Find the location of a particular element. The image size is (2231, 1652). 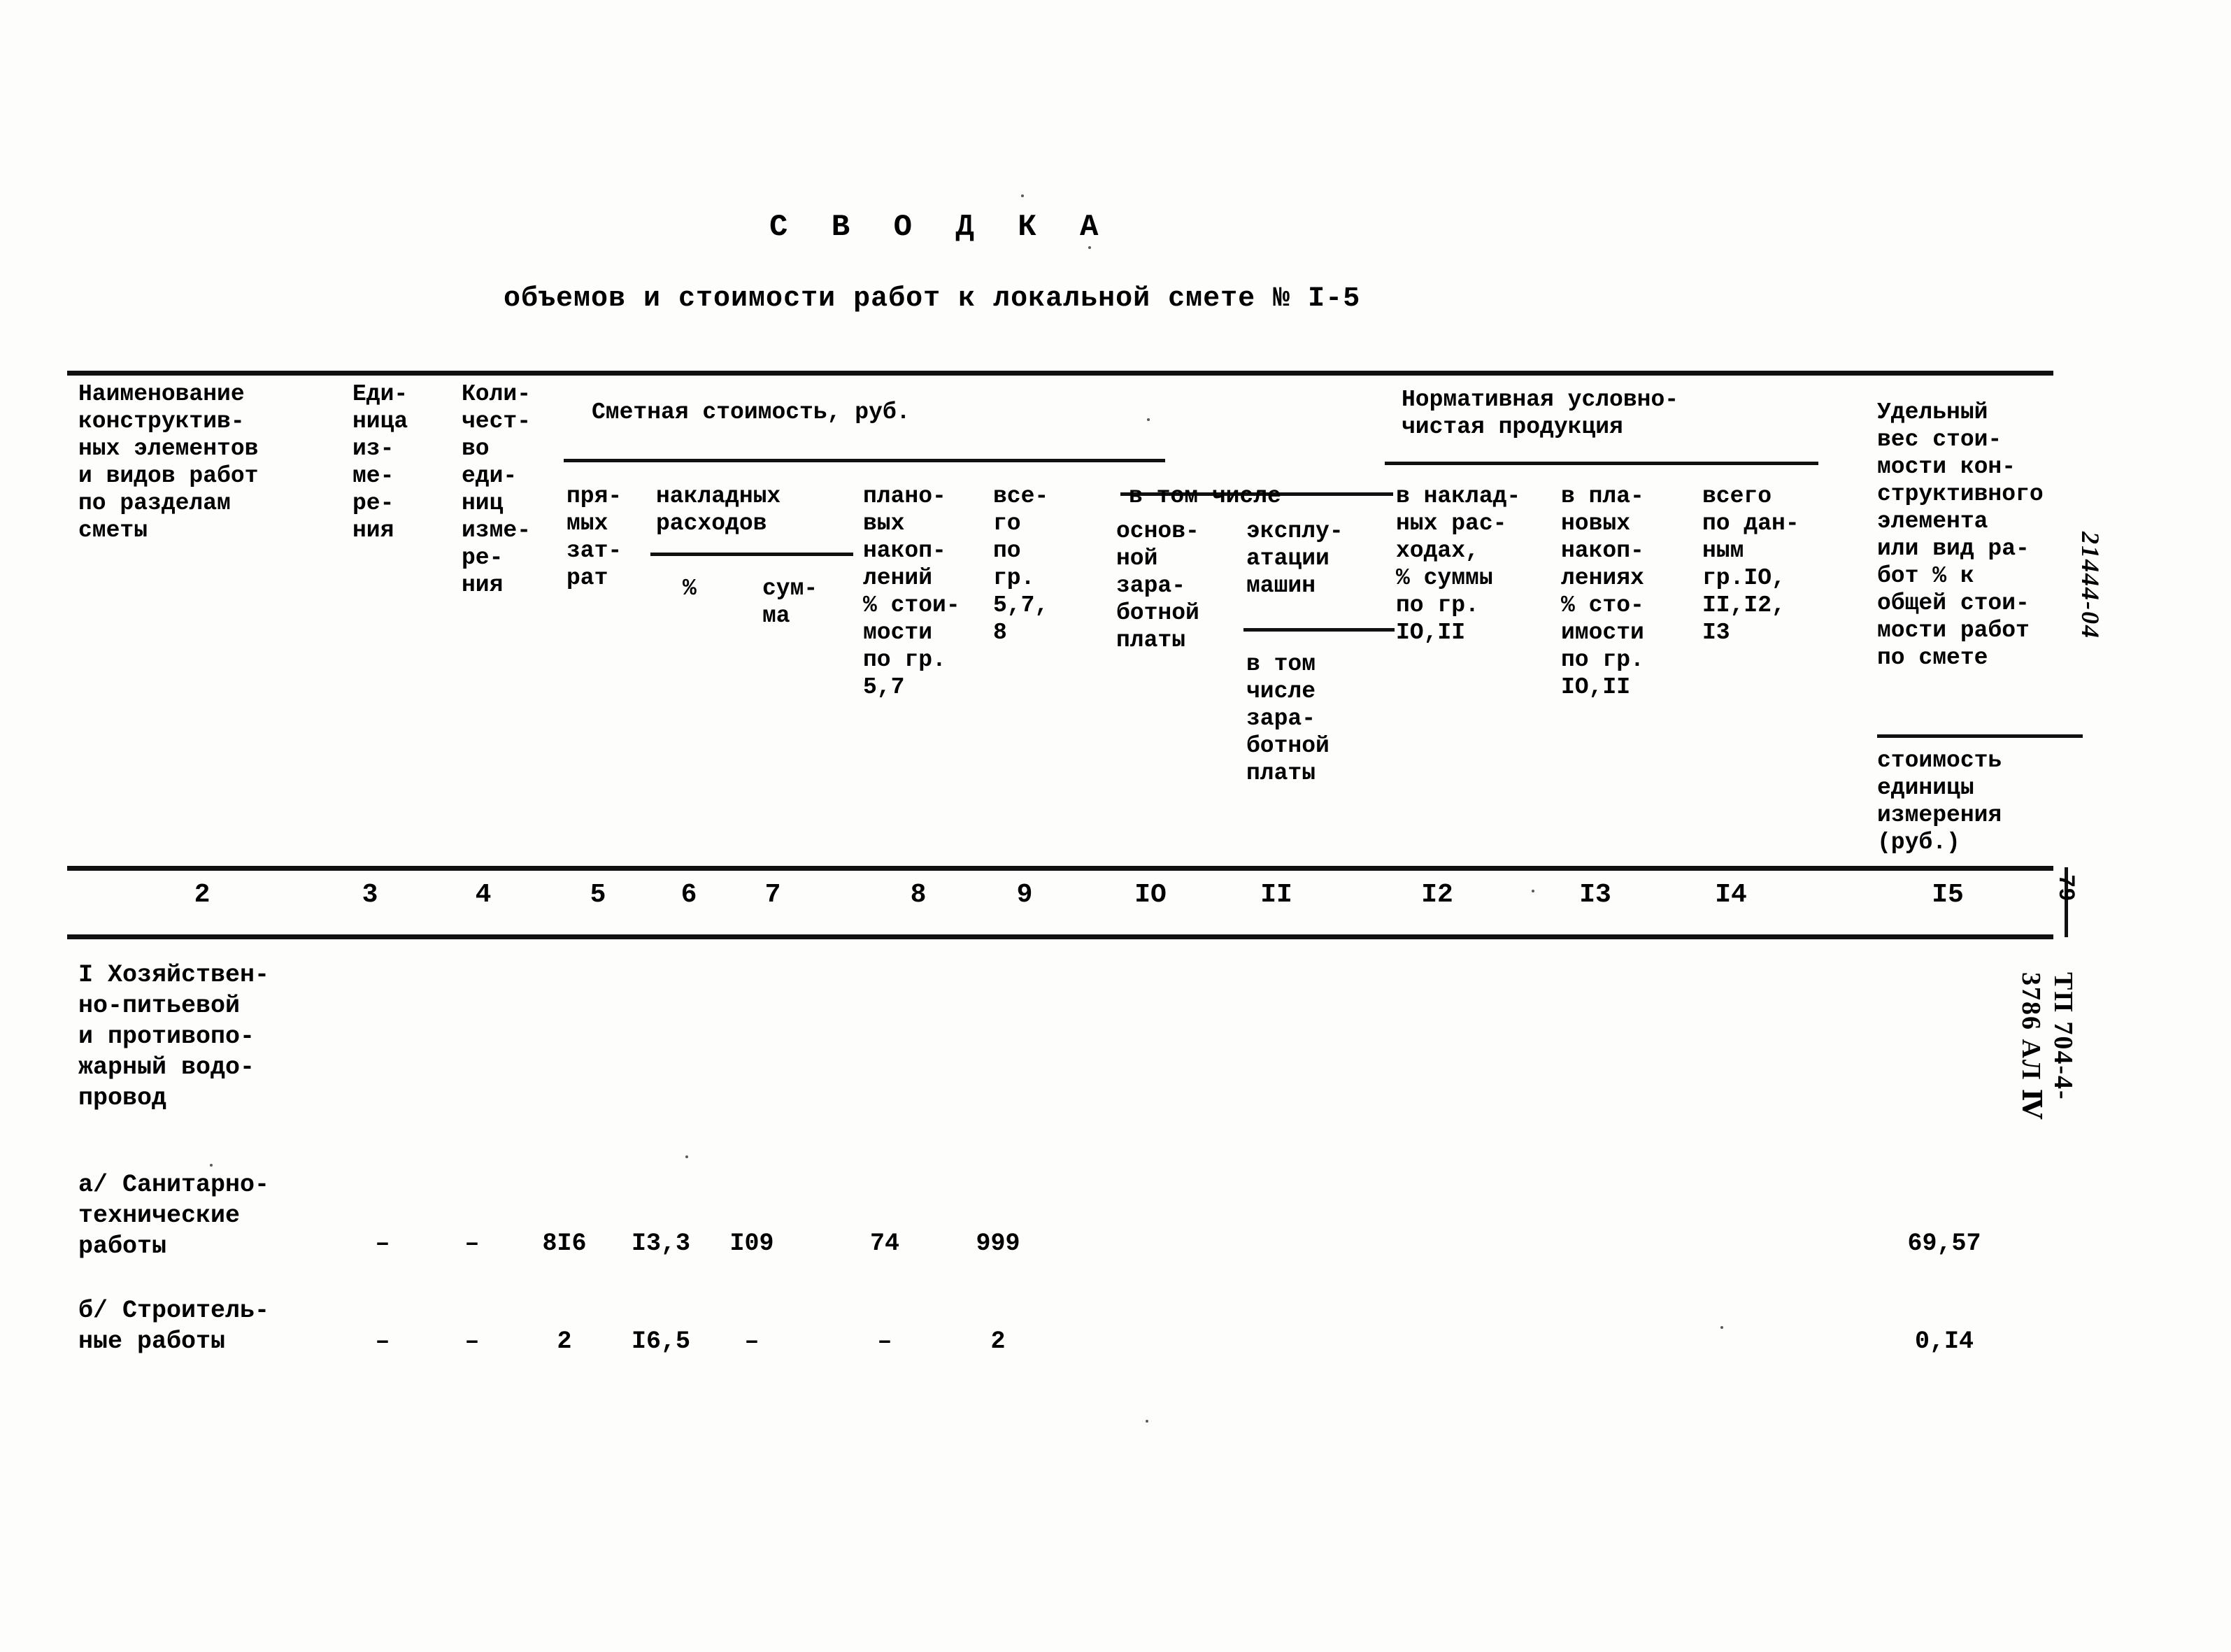

table-row-a-col7: I09 is located at coordinates (751, 1244).